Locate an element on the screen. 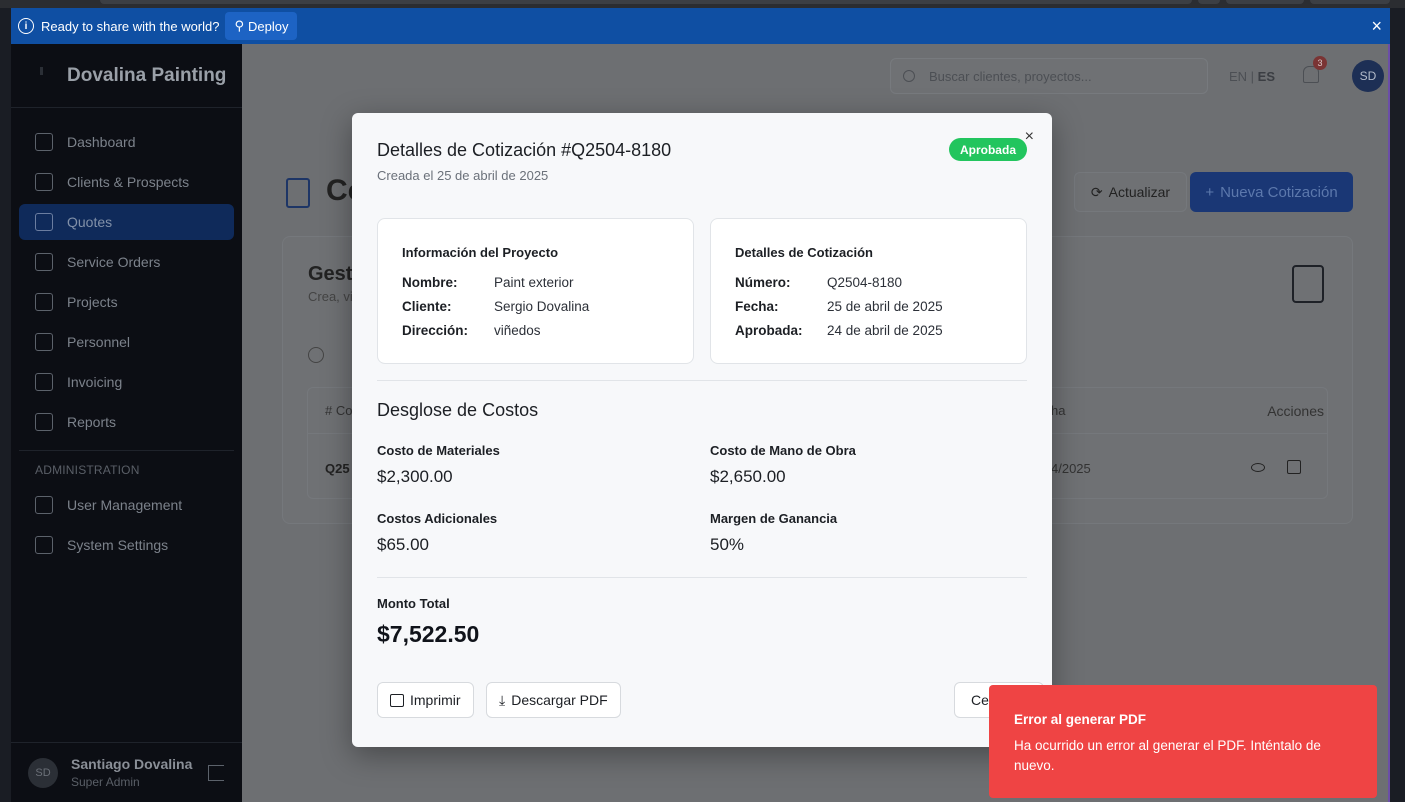 The image size is (1405, 802). refresh-button: ⟳ Actualizar is located at coordinates (1130, 192).